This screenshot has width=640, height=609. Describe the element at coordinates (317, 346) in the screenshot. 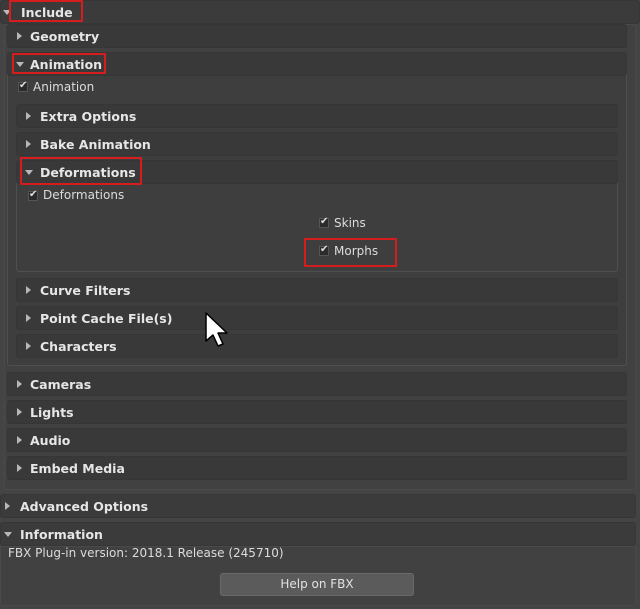

I see `section-characters-header: Characters` at that location.